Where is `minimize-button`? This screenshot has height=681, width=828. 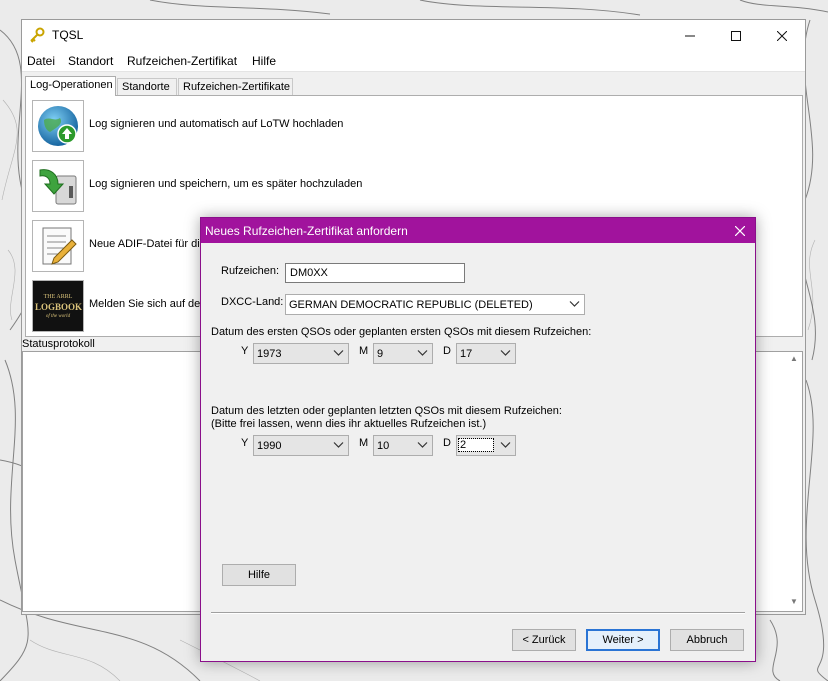 minimize-button is located at coordinates (690, 35).